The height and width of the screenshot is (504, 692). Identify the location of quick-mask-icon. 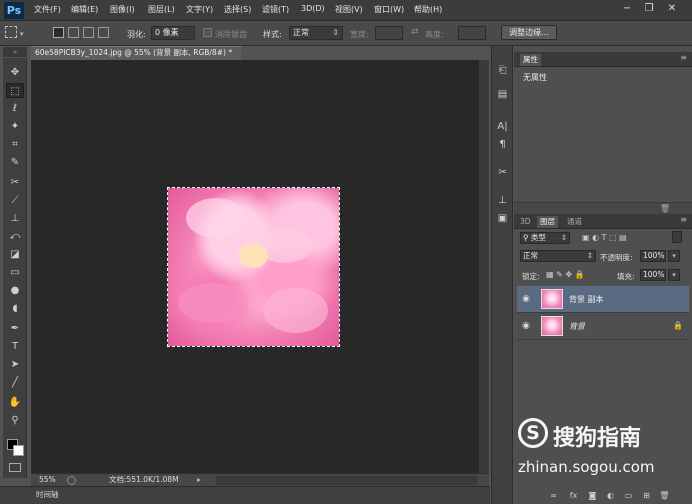
(15, 467).